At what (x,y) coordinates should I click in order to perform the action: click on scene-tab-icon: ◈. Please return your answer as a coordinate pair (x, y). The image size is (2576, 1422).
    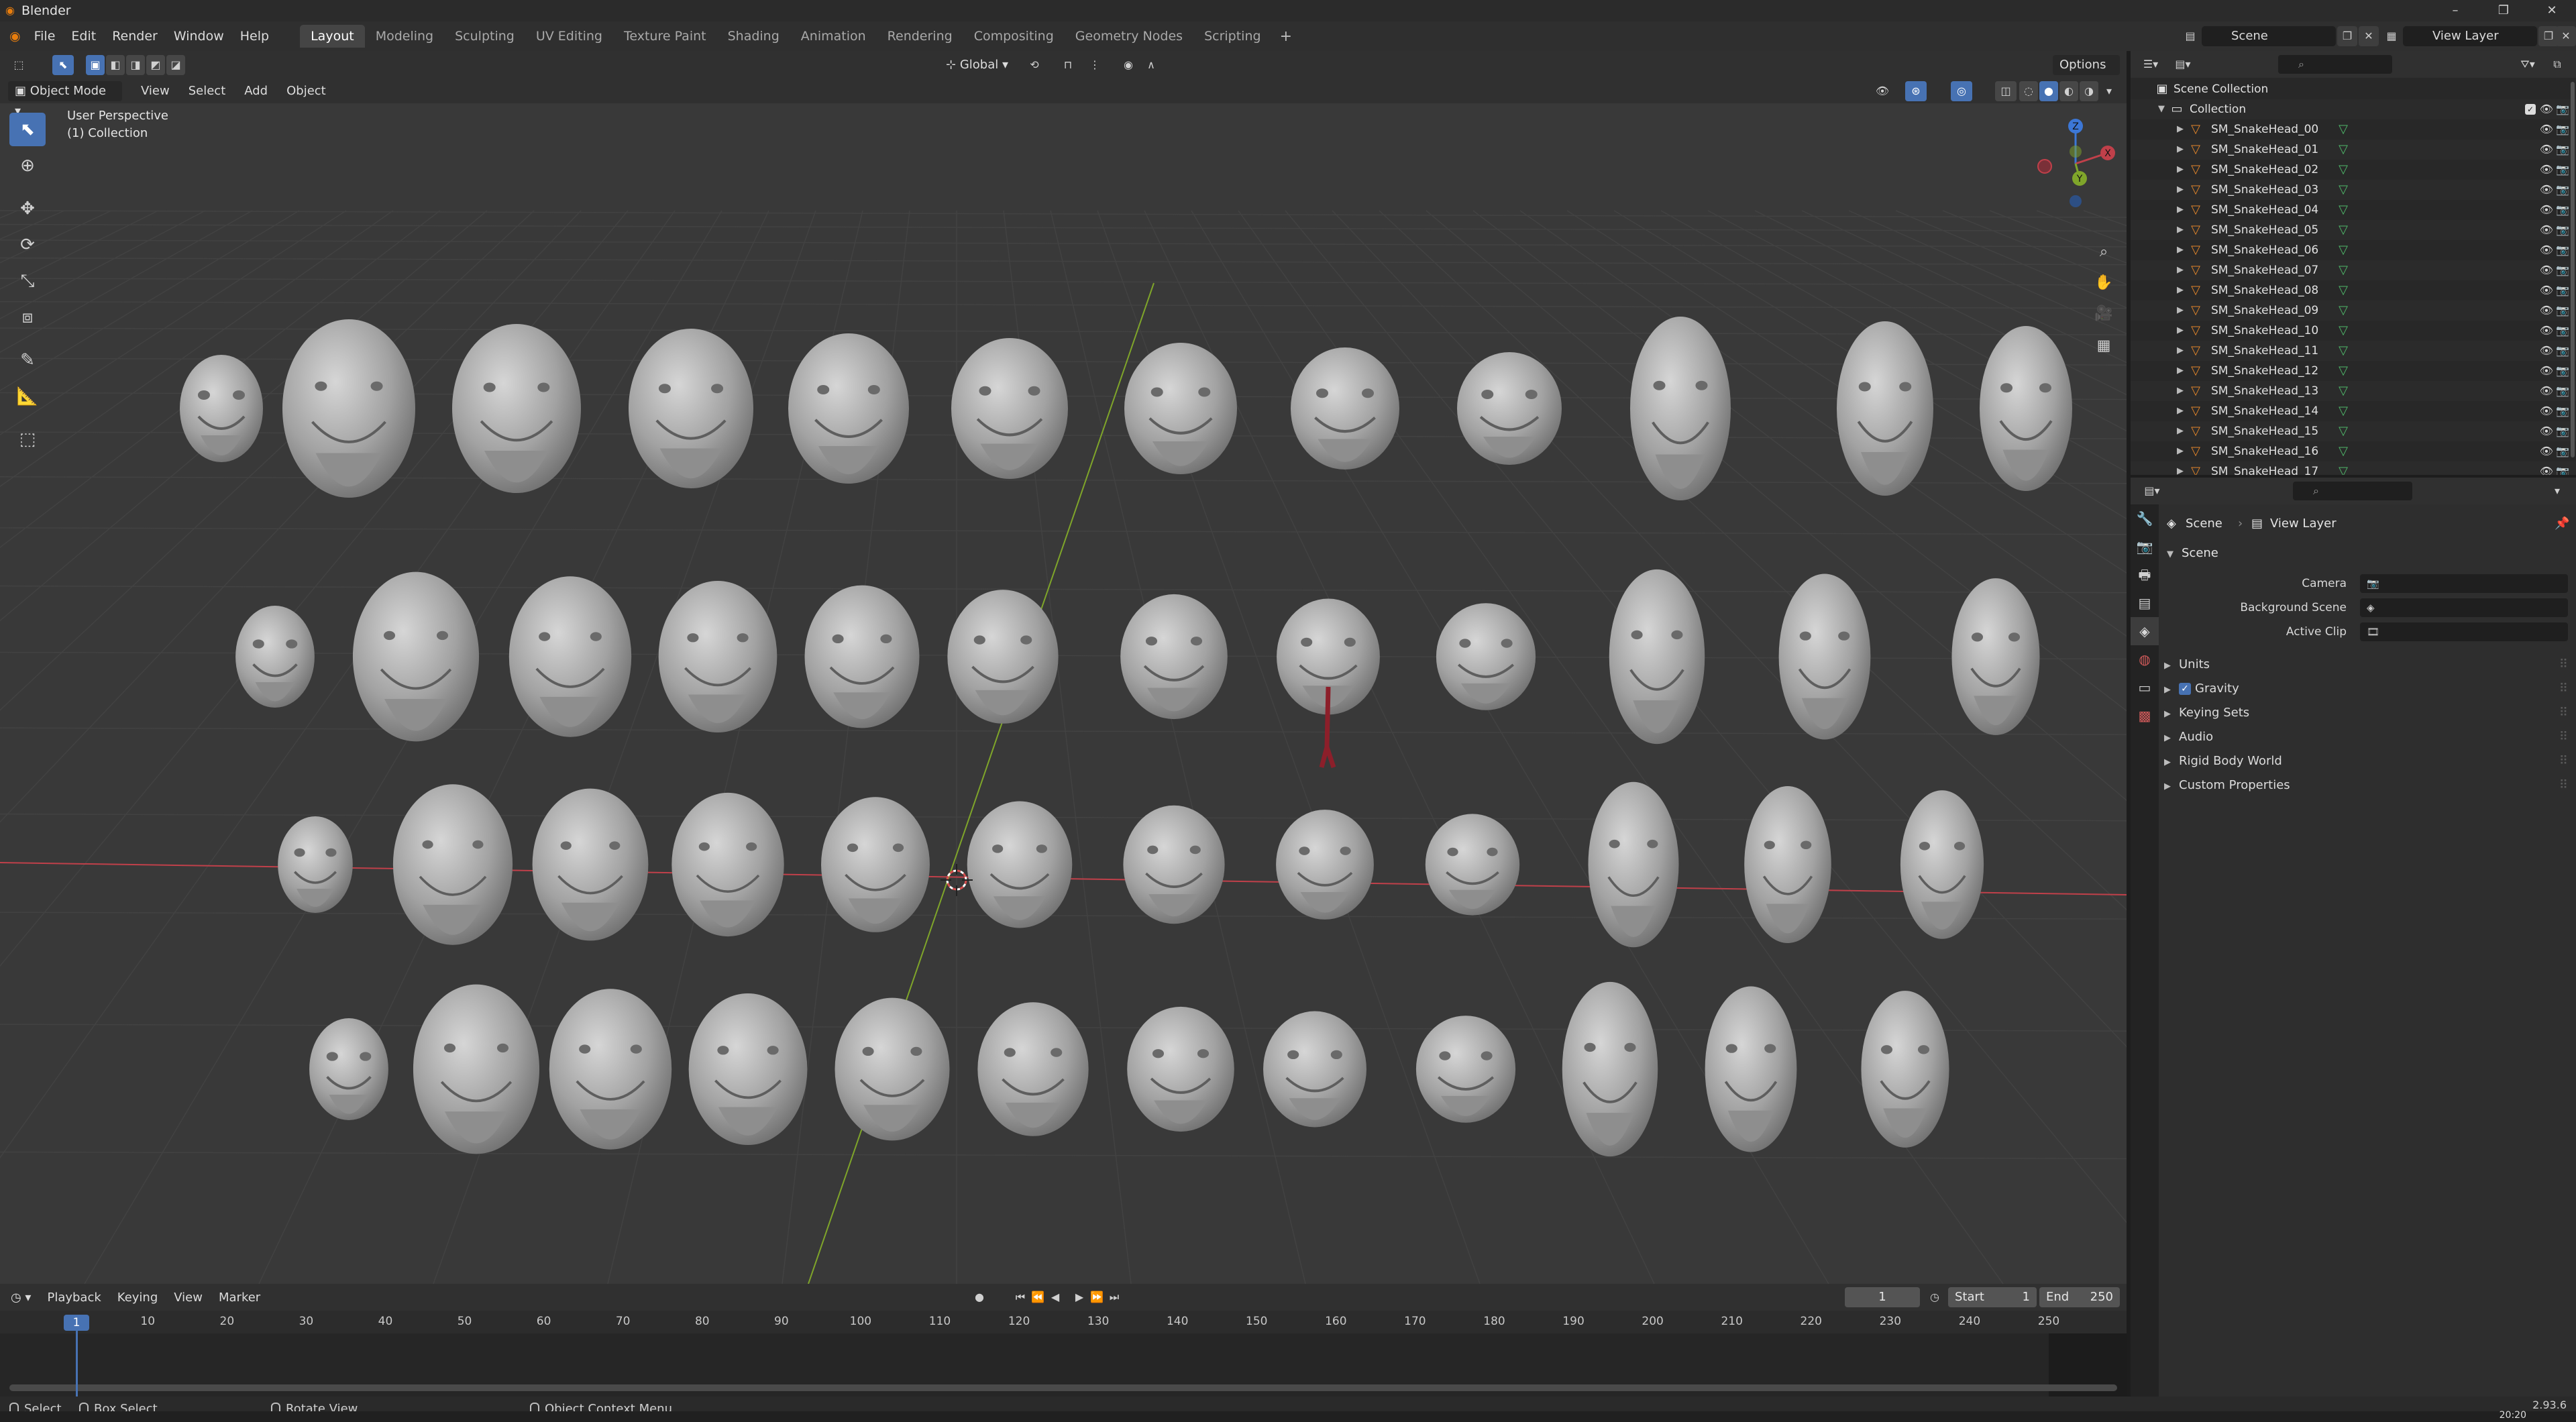
    Looking at the image, I should click on (2145, 631).